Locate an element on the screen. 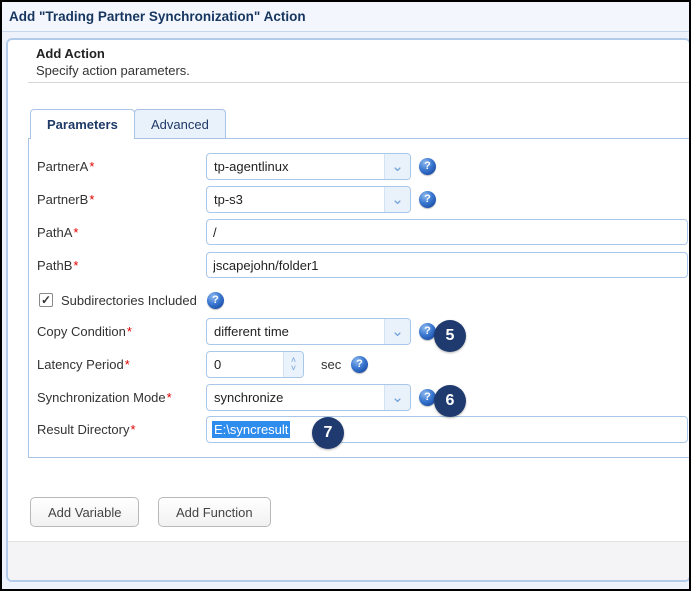 Image resolution: width=691 pixels, height=591 pixels. spin-down-icon: ˅ is located at coordinates (293, 367).